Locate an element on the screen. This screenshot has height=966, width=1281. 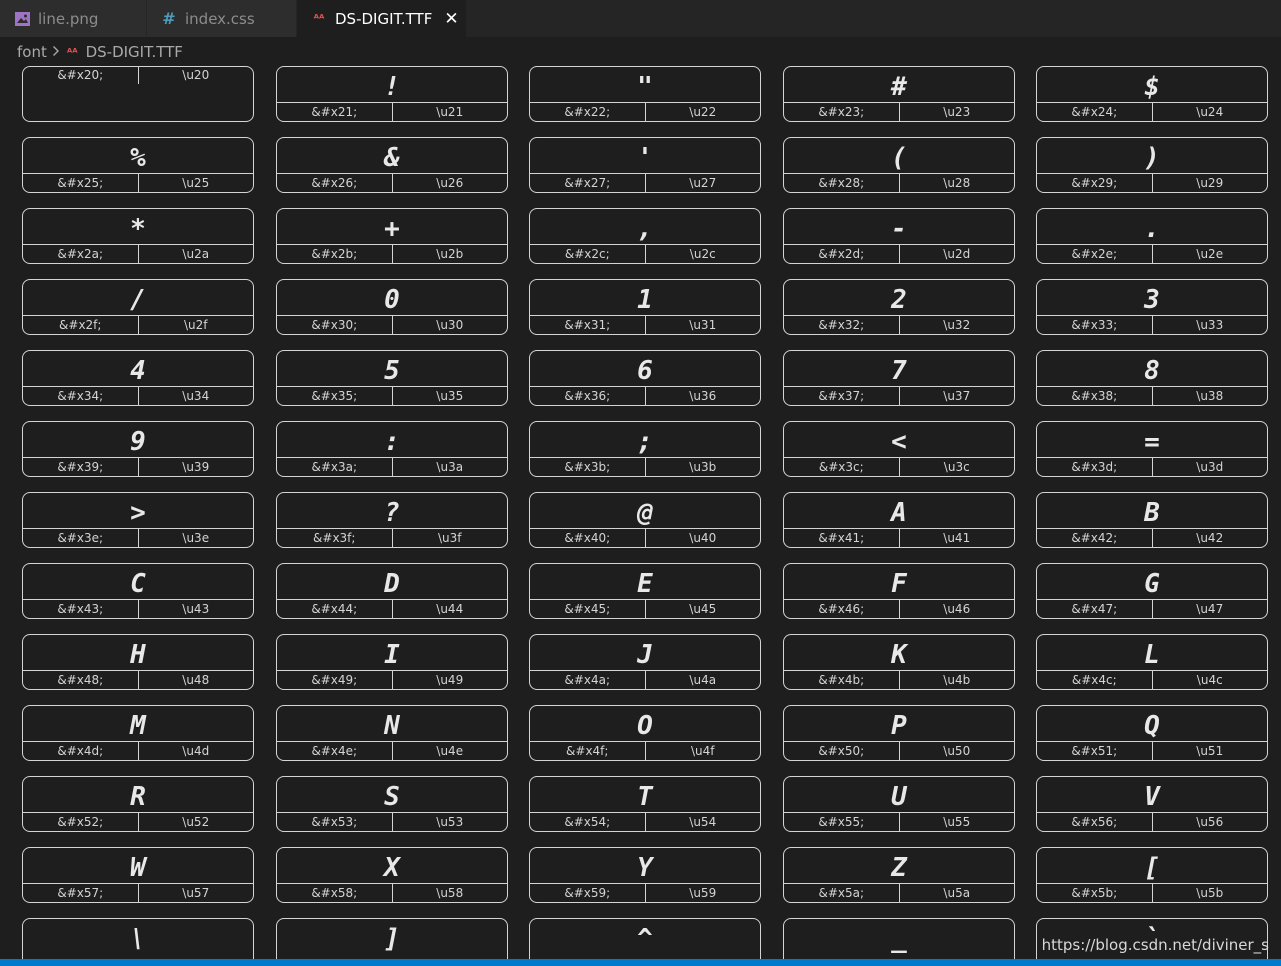
glyph-card: P &#x50; \u50 is located at coordinates (899, 733).